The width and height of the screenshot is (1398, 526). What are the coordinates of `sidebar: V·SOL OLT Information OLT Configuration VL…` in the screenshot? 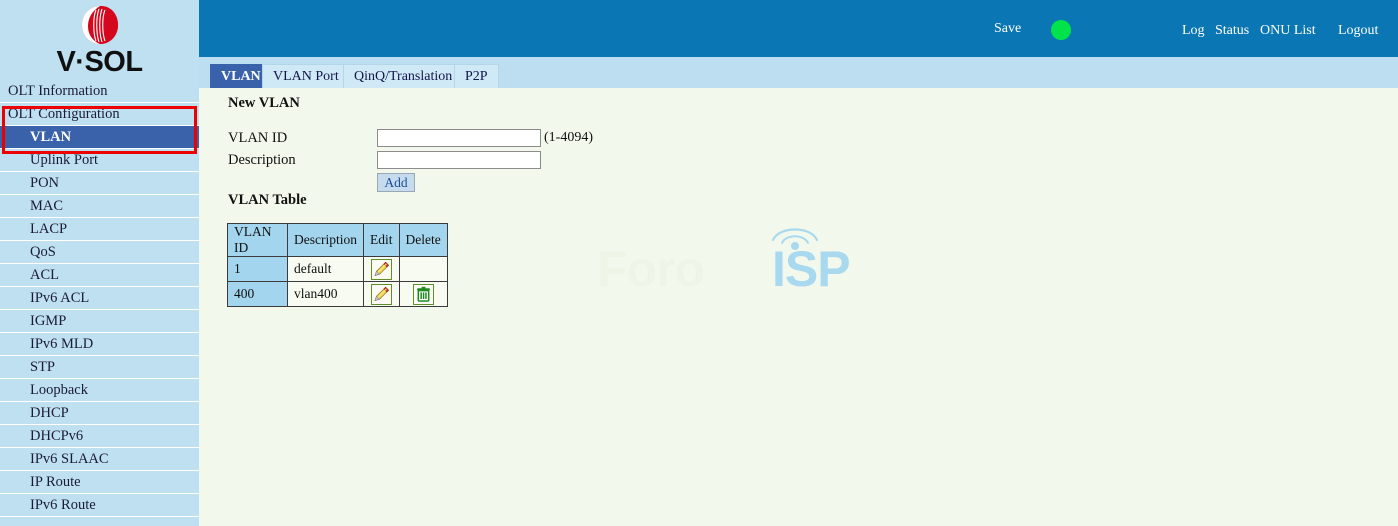 It's located at (99, 263).